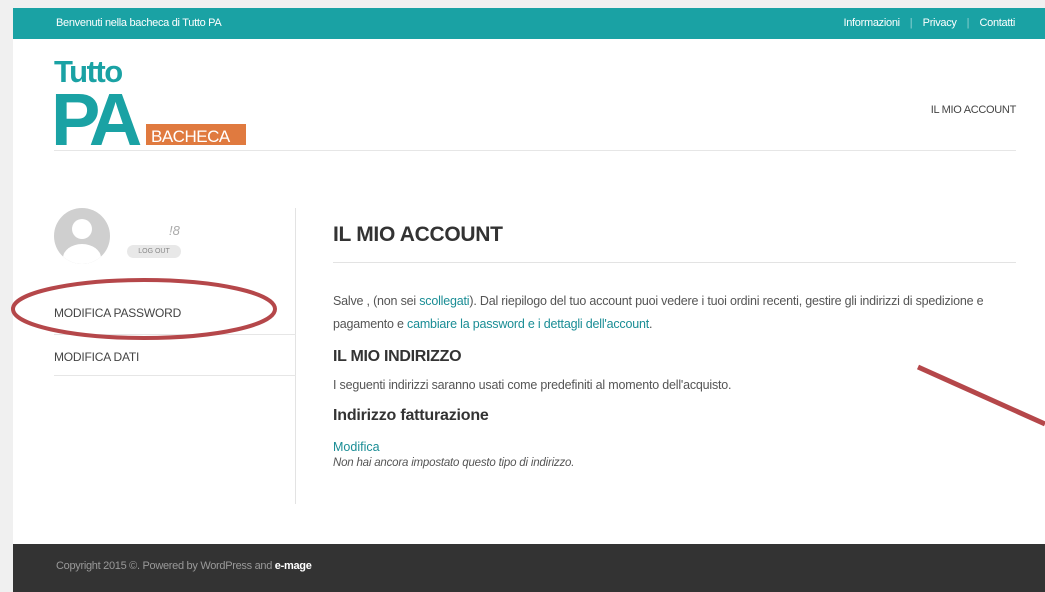  What do you see at coordinates (444, 301) in the screenshot?
I see `logout-link: scollegati` at bounding box center [444, 301].